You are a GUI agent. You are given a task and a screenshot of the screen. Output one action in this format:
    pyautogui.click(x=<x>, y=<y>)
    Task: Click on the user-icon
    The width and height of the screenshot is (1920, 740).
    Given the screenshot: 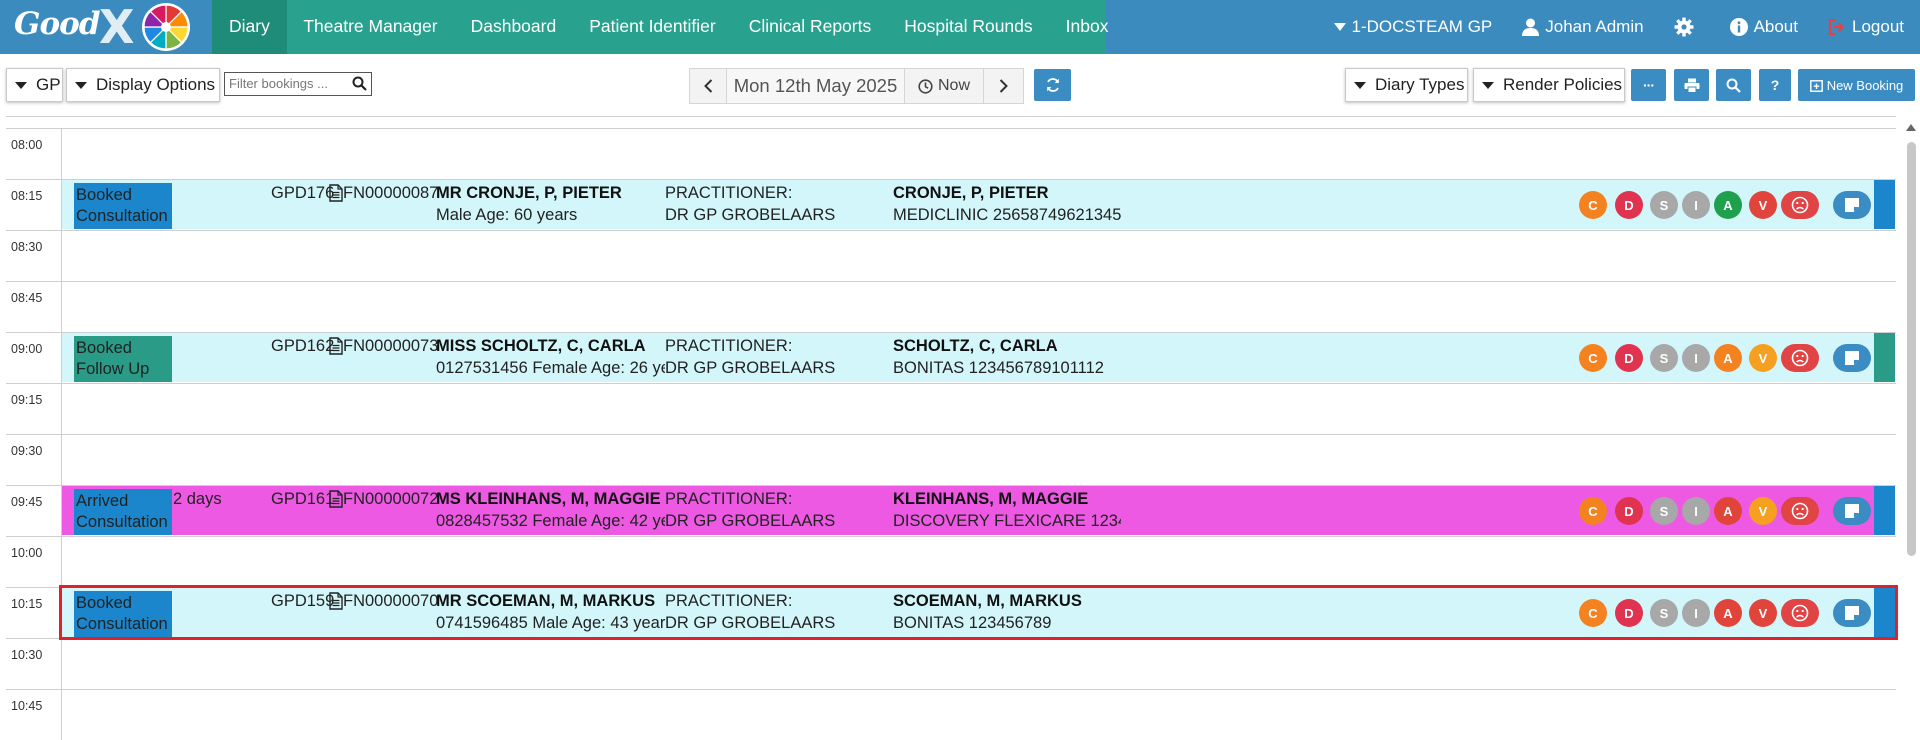 What is the action you would take?
    pyautogui.click(x=1531, y=27)
    